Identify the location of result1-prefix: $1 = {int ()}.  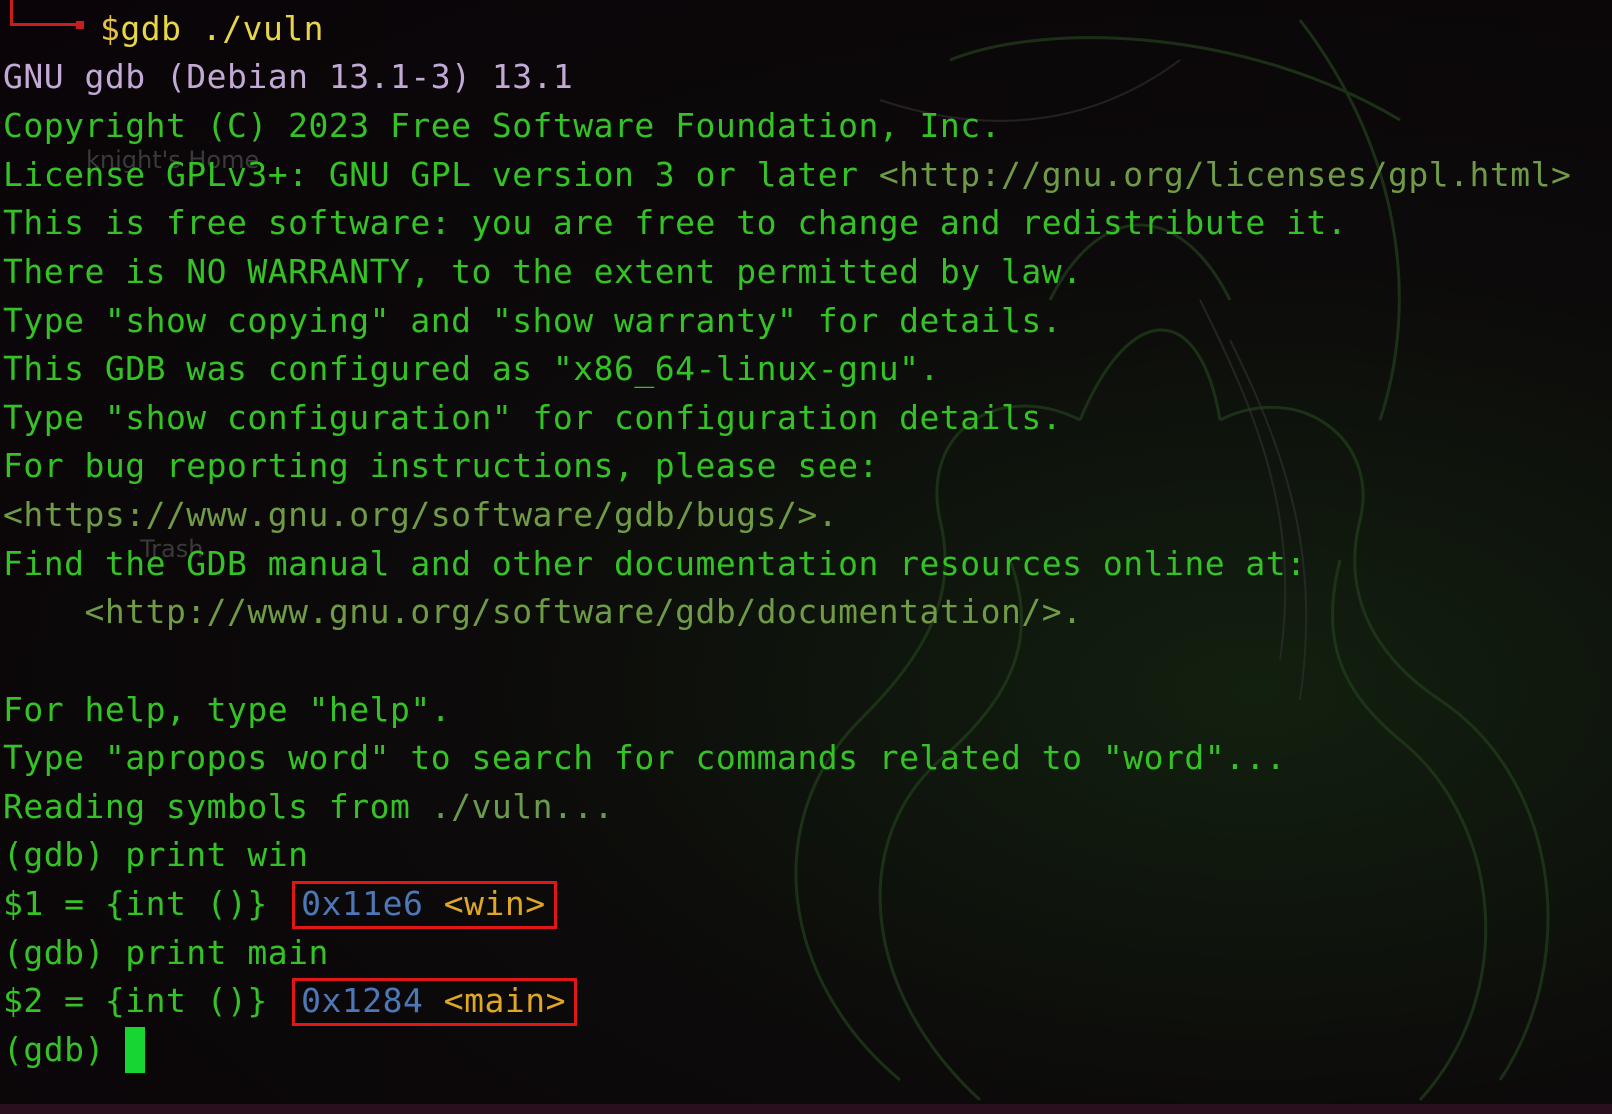
(146, 903).